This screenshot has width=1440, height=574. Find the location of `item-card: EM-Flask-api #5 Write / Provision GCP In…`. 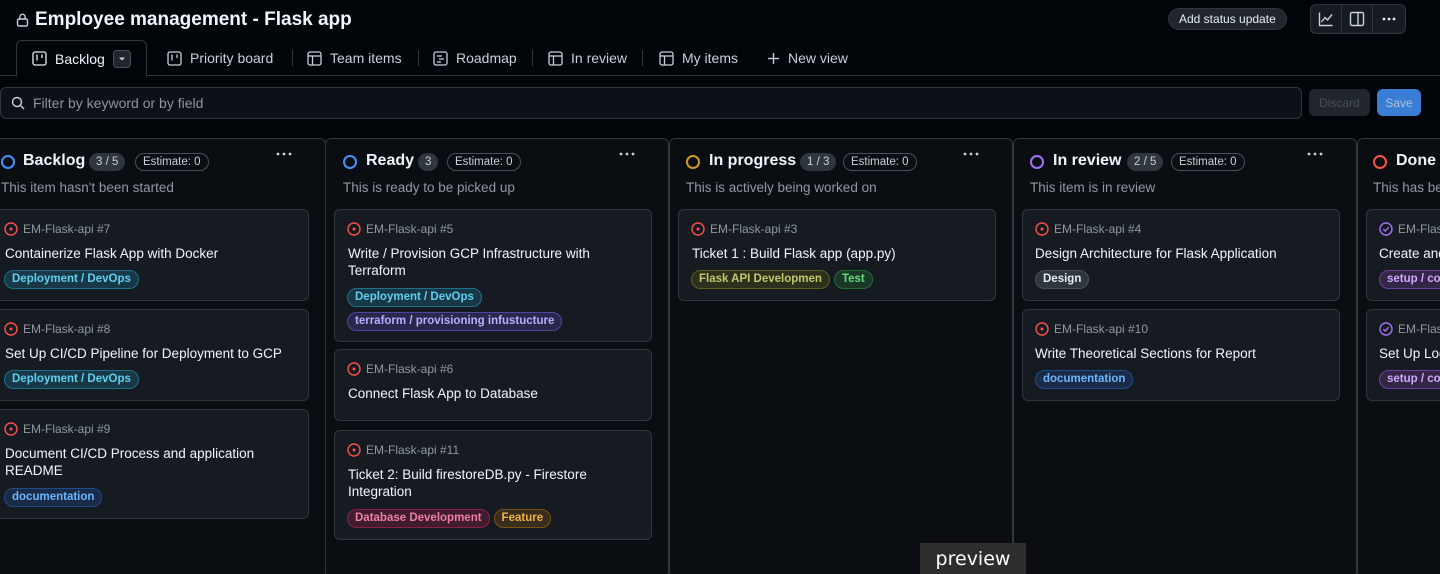

item-card: EM-Flask-api #5 Write / Provision GCP In… is located at coordinates (493, 275).